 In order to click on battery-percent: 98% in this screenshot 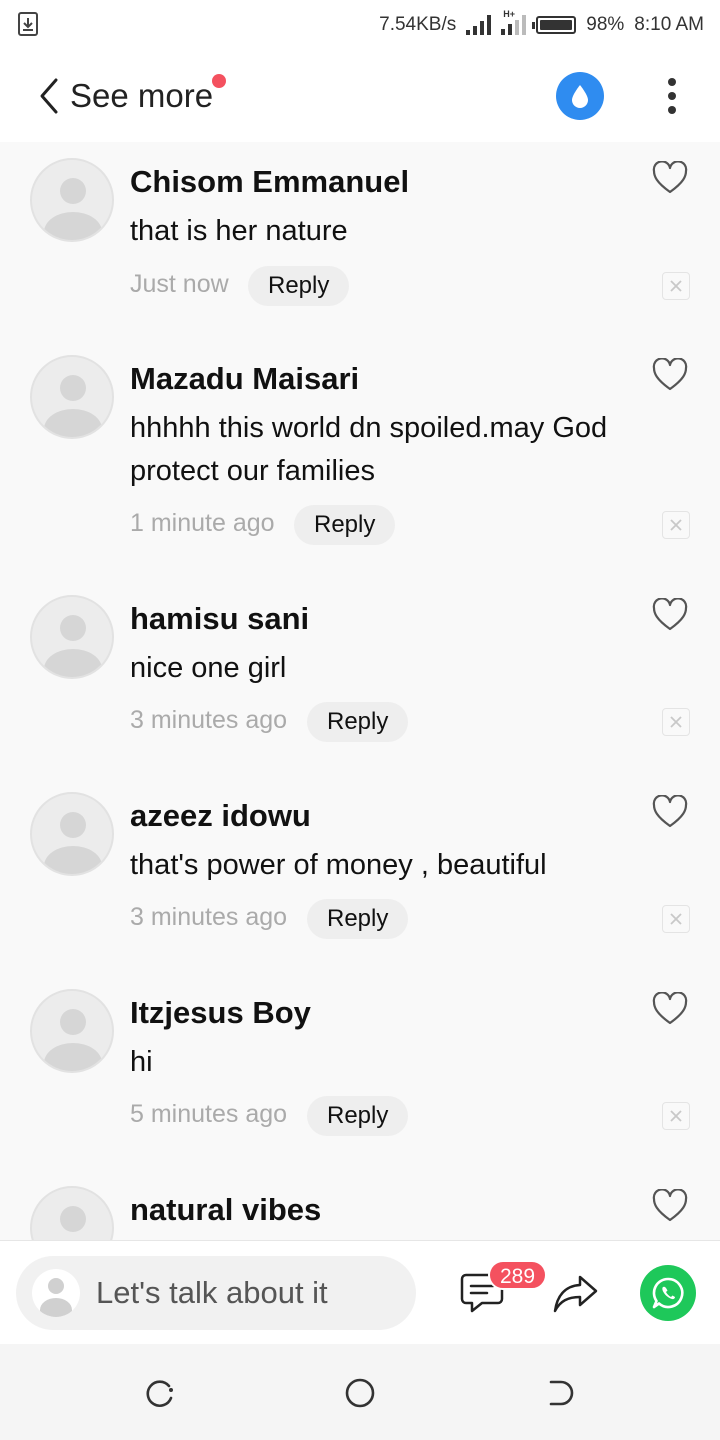, I will do `click(605, 24)`.